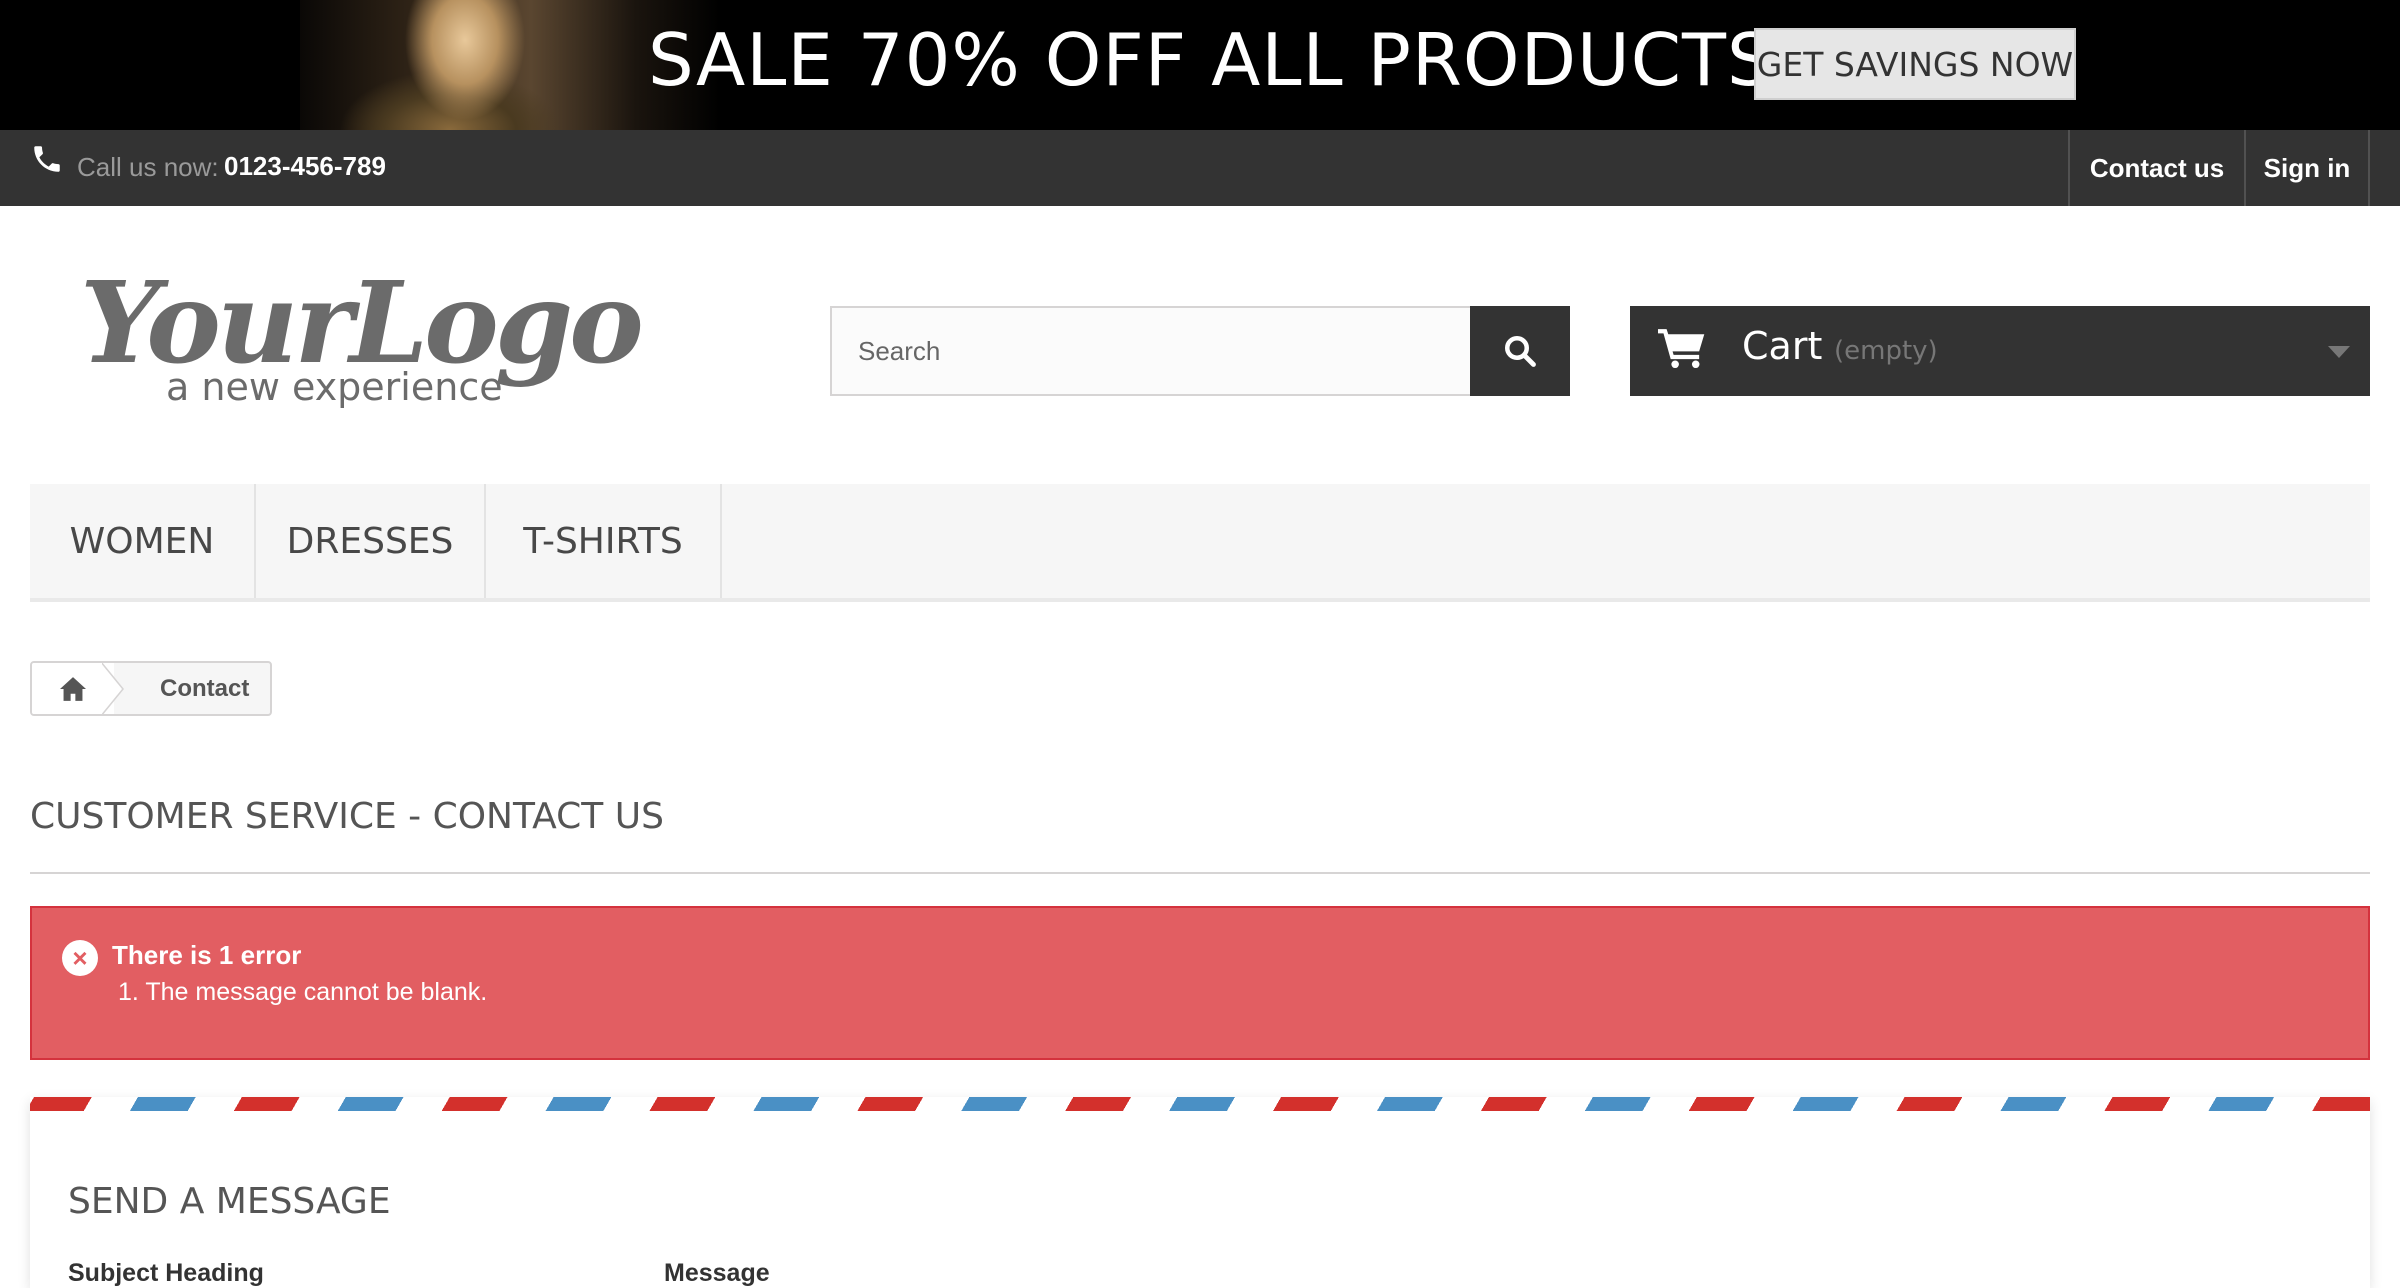 The height and width of the screenshot is (1288, 2400). I want to click on cart-button: Cart (empty), so click(2000, 351).